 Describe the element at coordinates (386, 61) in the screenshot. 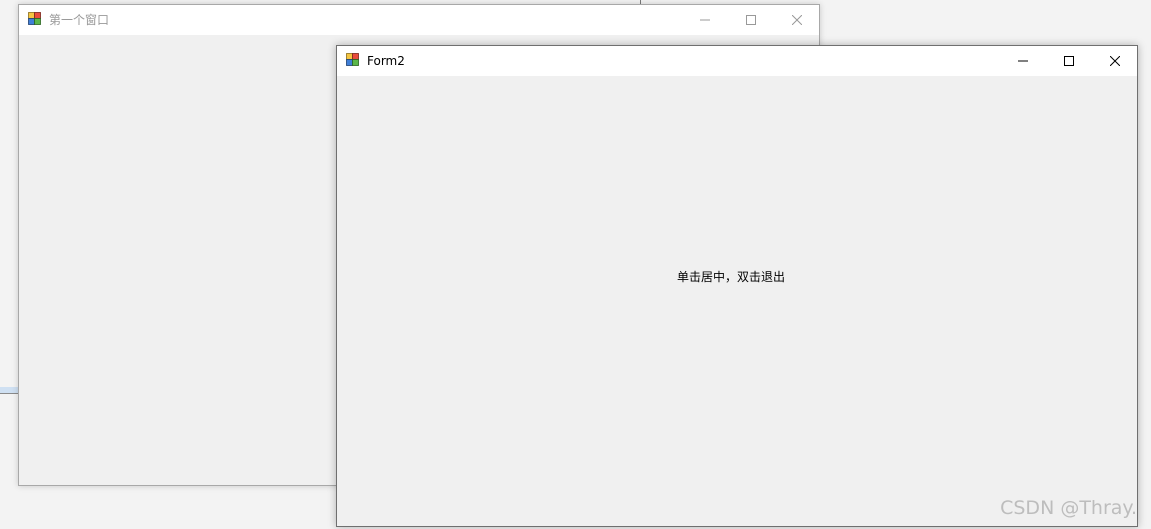

I see `window-title: Form2` at that location.